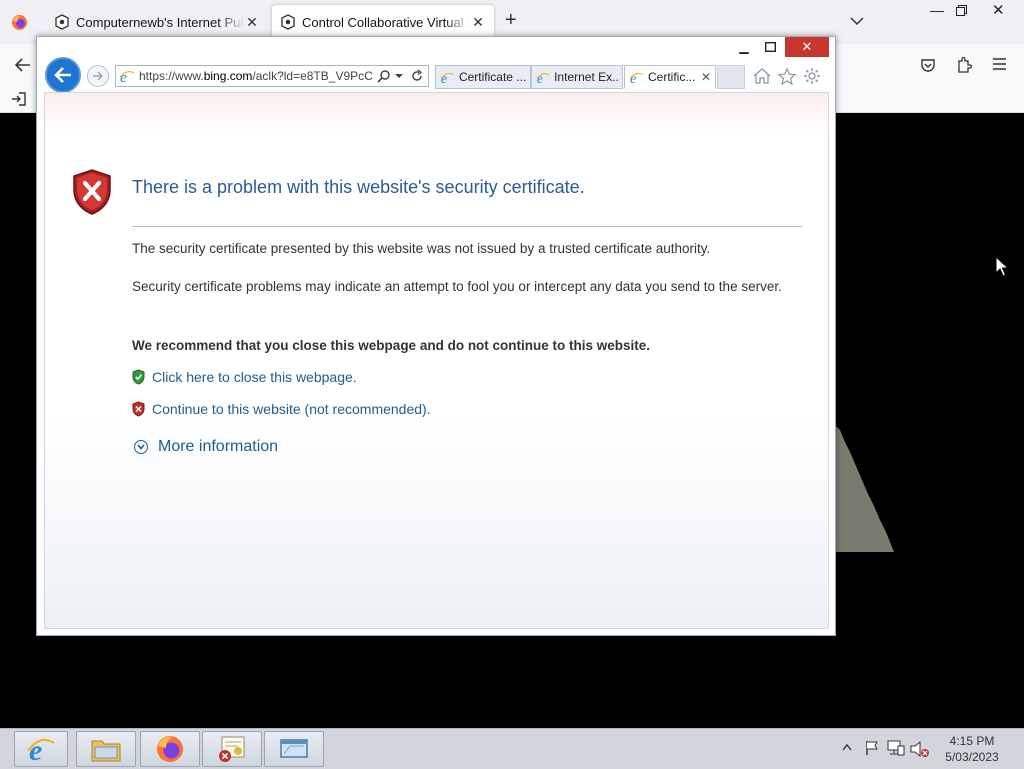  I want to click on dropdown-arrow-icon, so click(399, 76).